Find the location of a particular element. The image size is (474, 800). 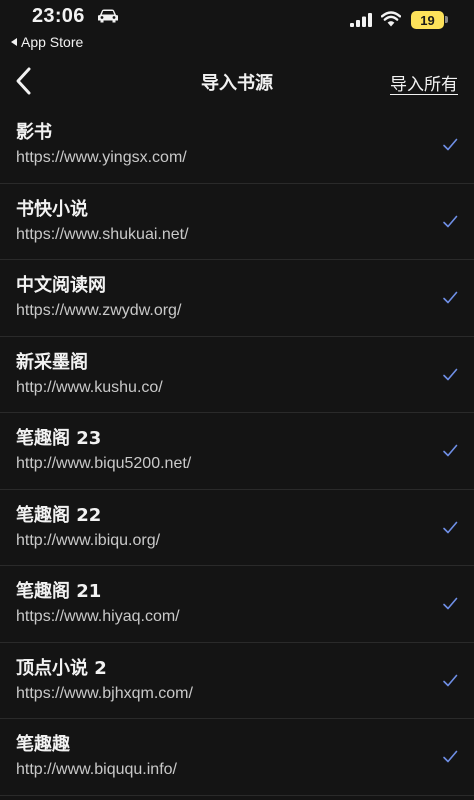

back-triangle-icon is located at coordinates (14, 42).